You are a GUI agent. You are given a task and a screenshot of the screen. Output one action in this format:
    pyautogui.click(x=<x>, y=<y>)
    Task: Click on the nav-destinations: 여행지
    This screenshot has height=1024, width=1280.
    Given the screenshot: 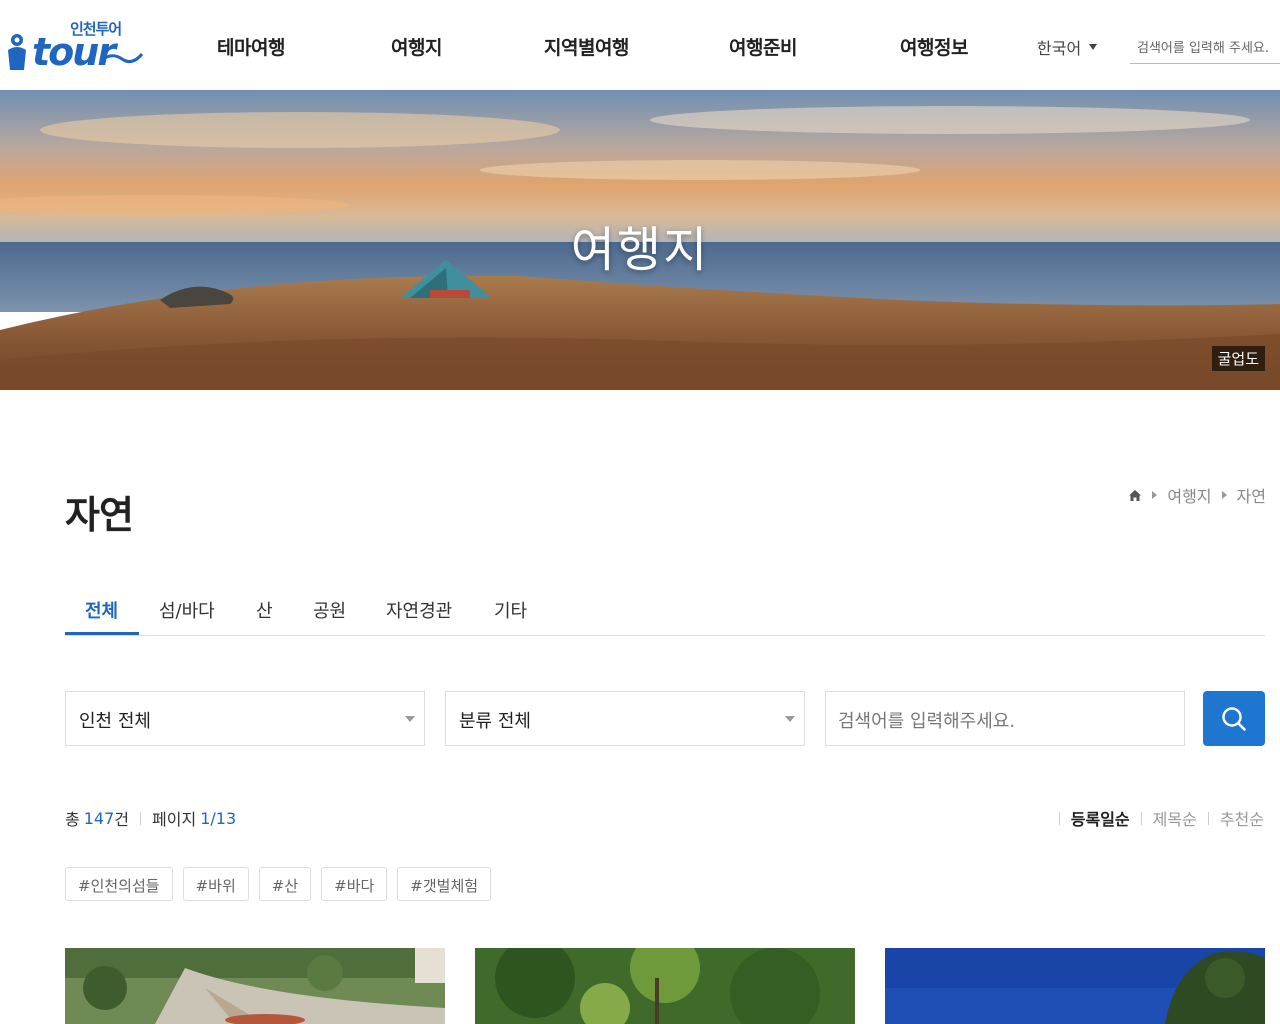 What is the action you would take?
    pyautogui.click(x=416, y=46)
    